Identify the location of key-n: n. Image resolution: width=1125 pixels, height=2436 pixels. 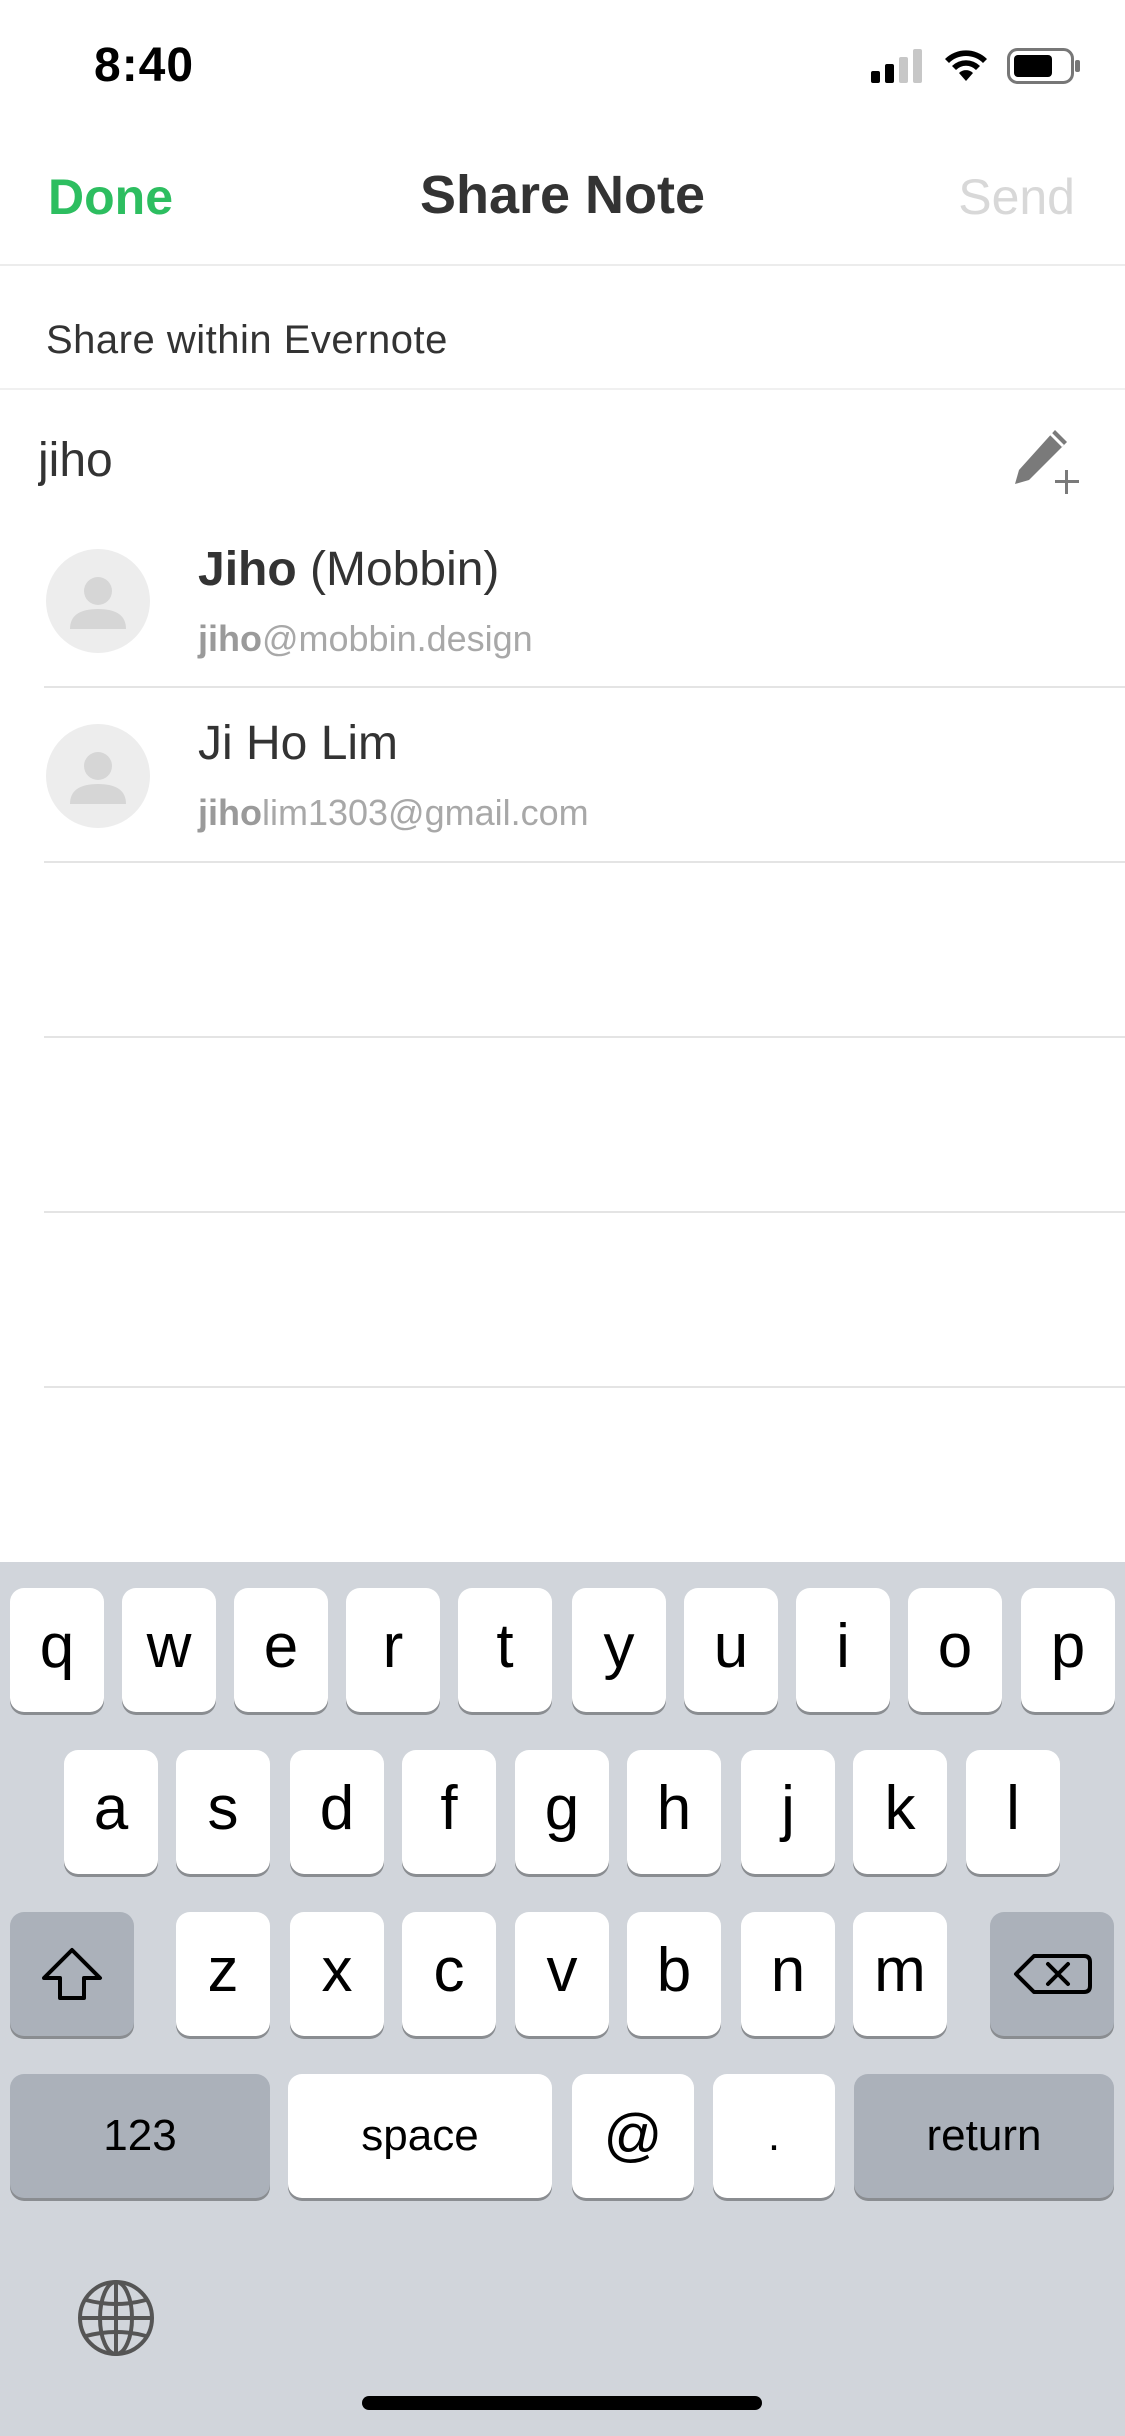
(788, 1974).